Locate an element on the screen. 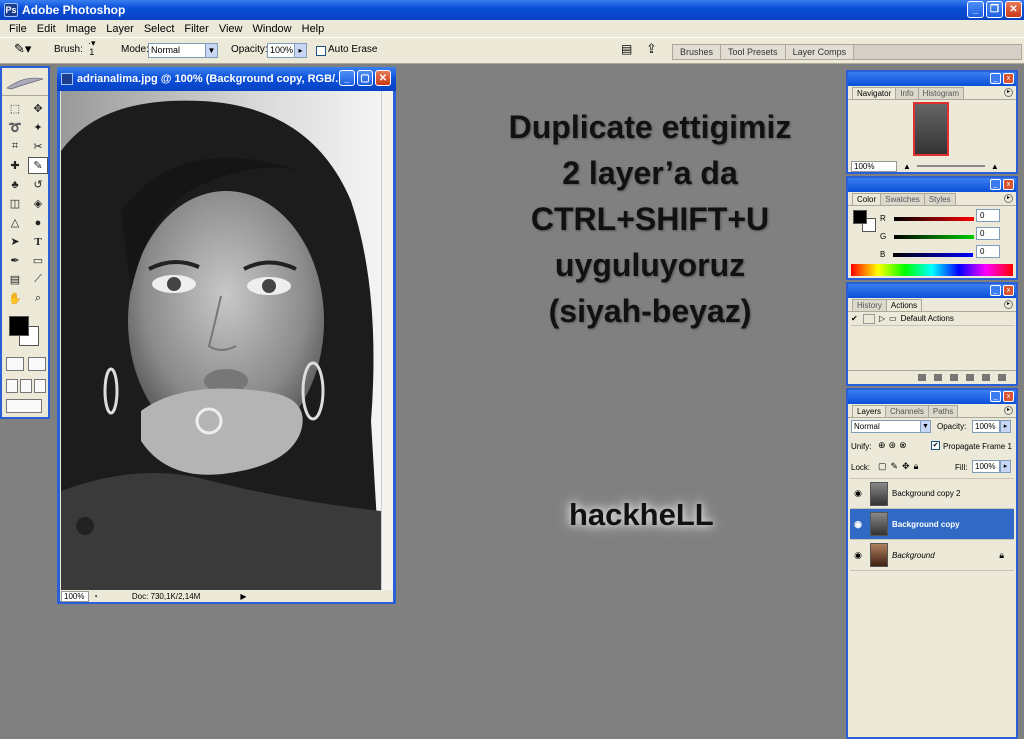  fill-input: 100% is located at coordinates (986, 466).